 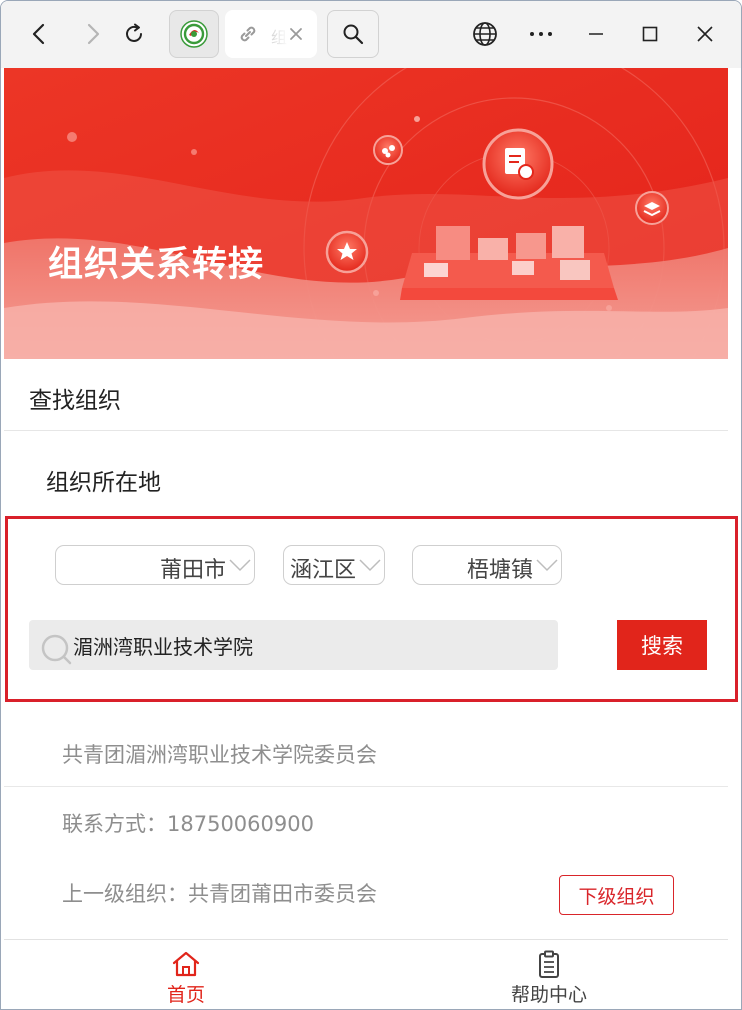 I want to click on pinned-tab, so click(x=194, y=34).